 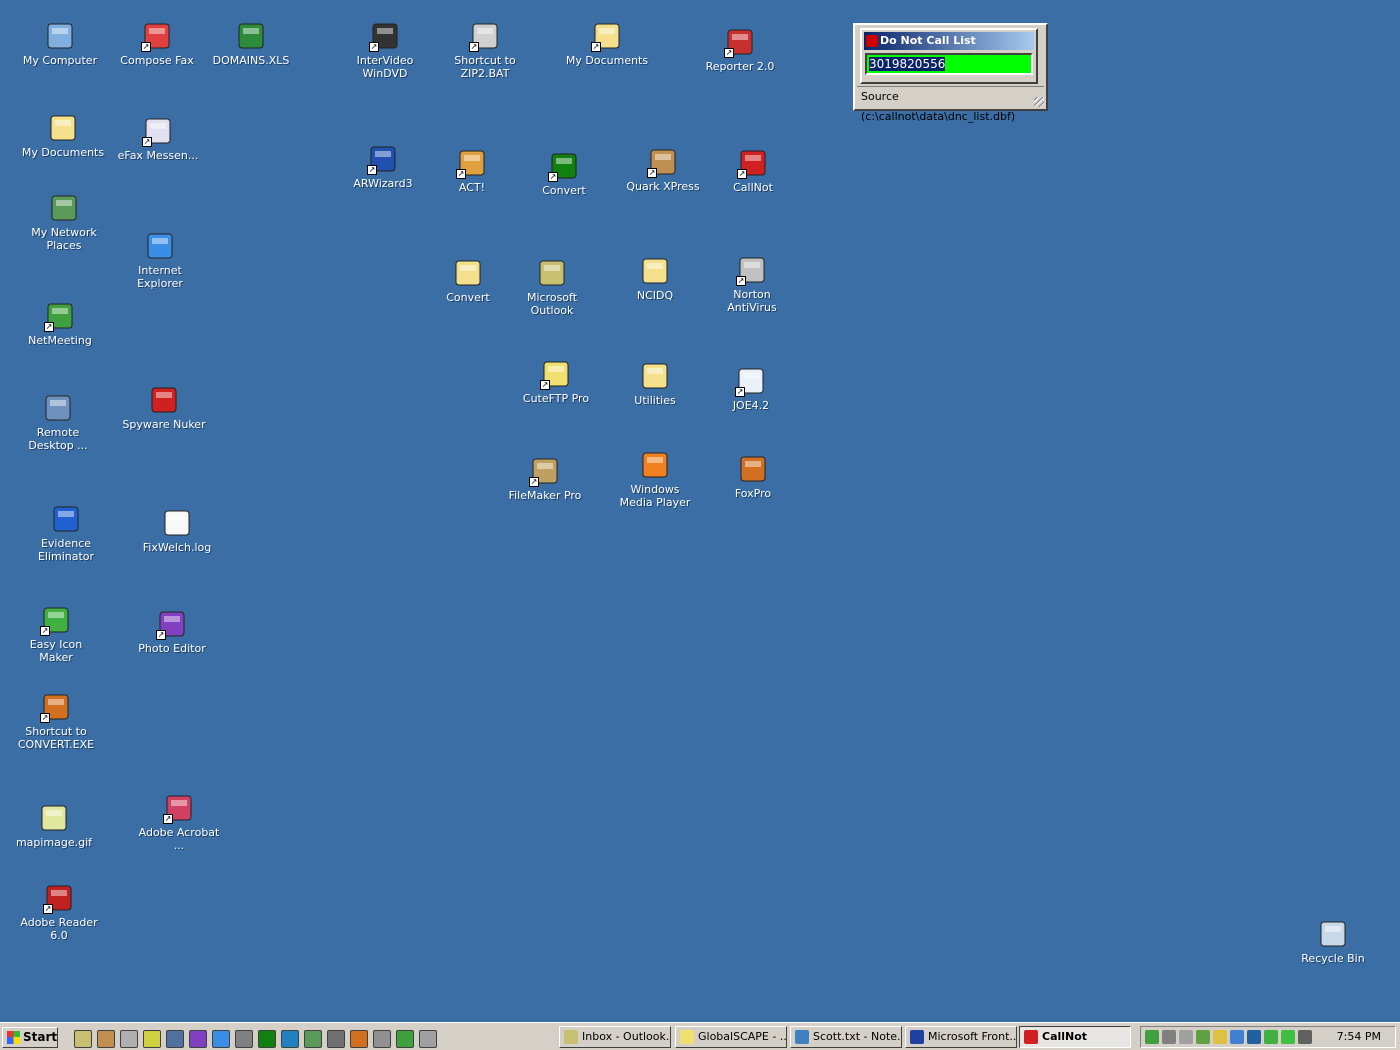 What do you see at coordinates (164, 407) in the screenshot?
I see `desktop-icon: Spyware Nuker` at bounding box center [164, 407].